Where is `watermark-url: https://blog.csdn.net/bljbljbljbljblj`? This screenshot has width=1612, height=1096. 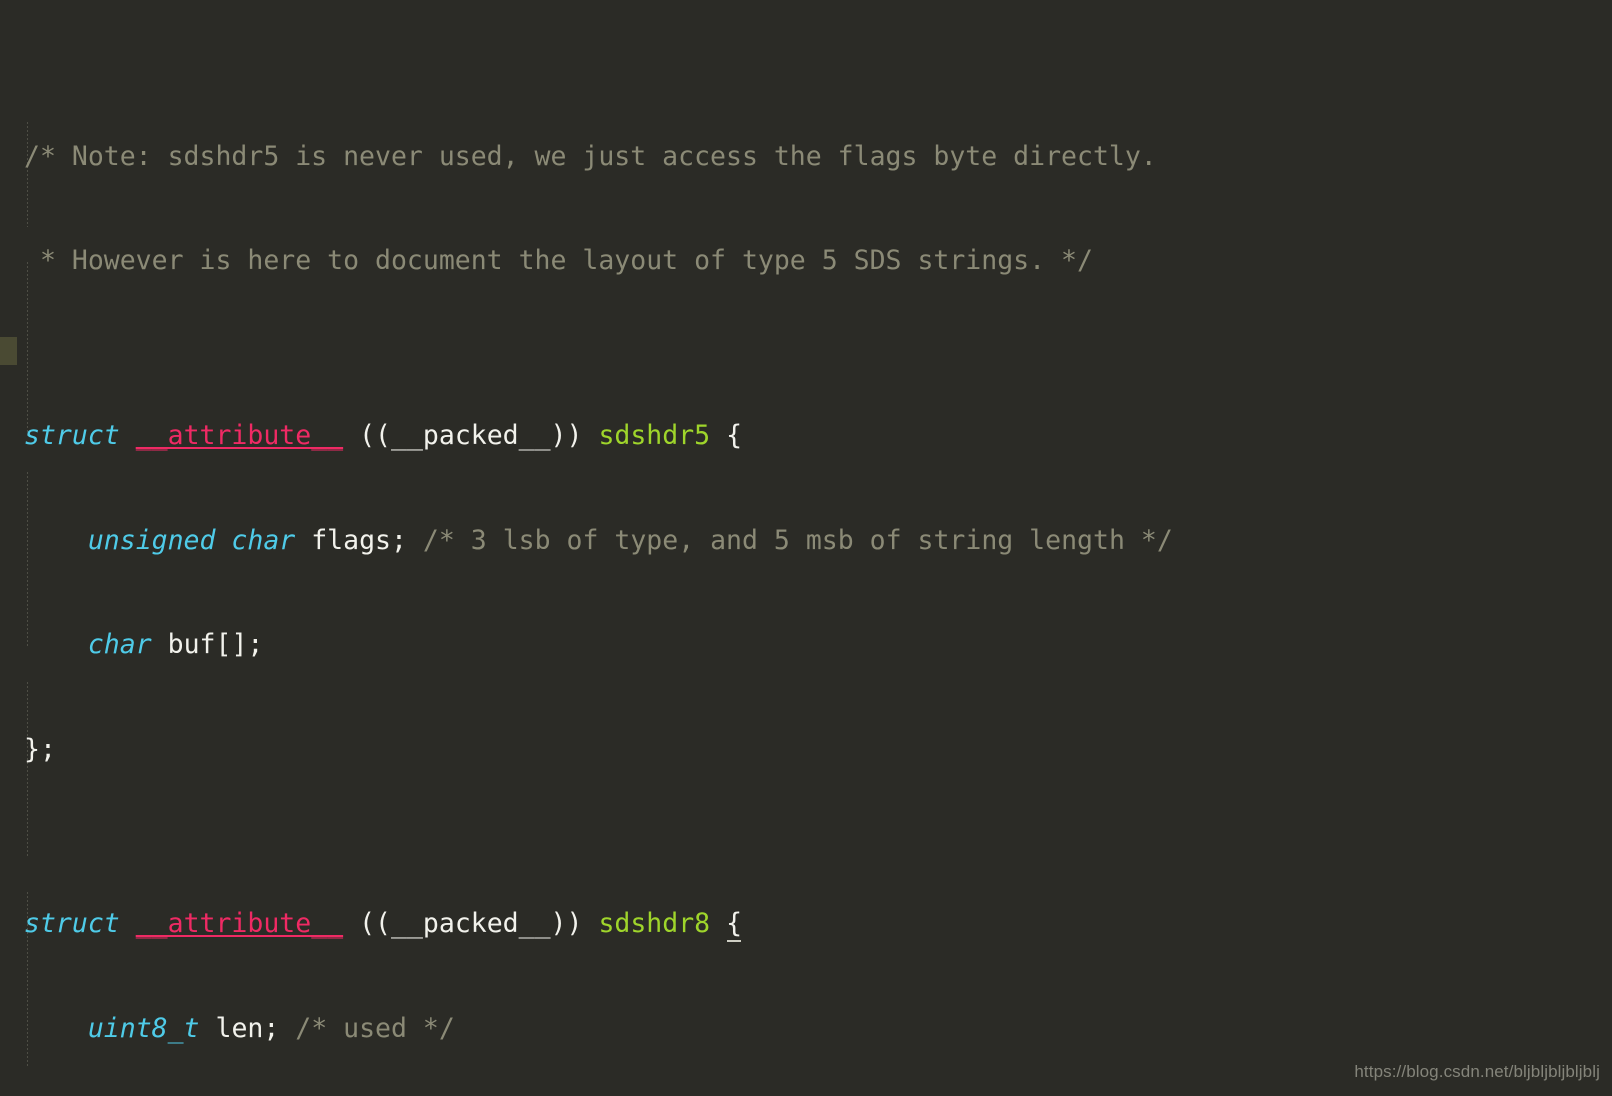 watermark-url: https://blog.csdn.net/bljbljbljbljblj is located at coordinates (1477, 1071).